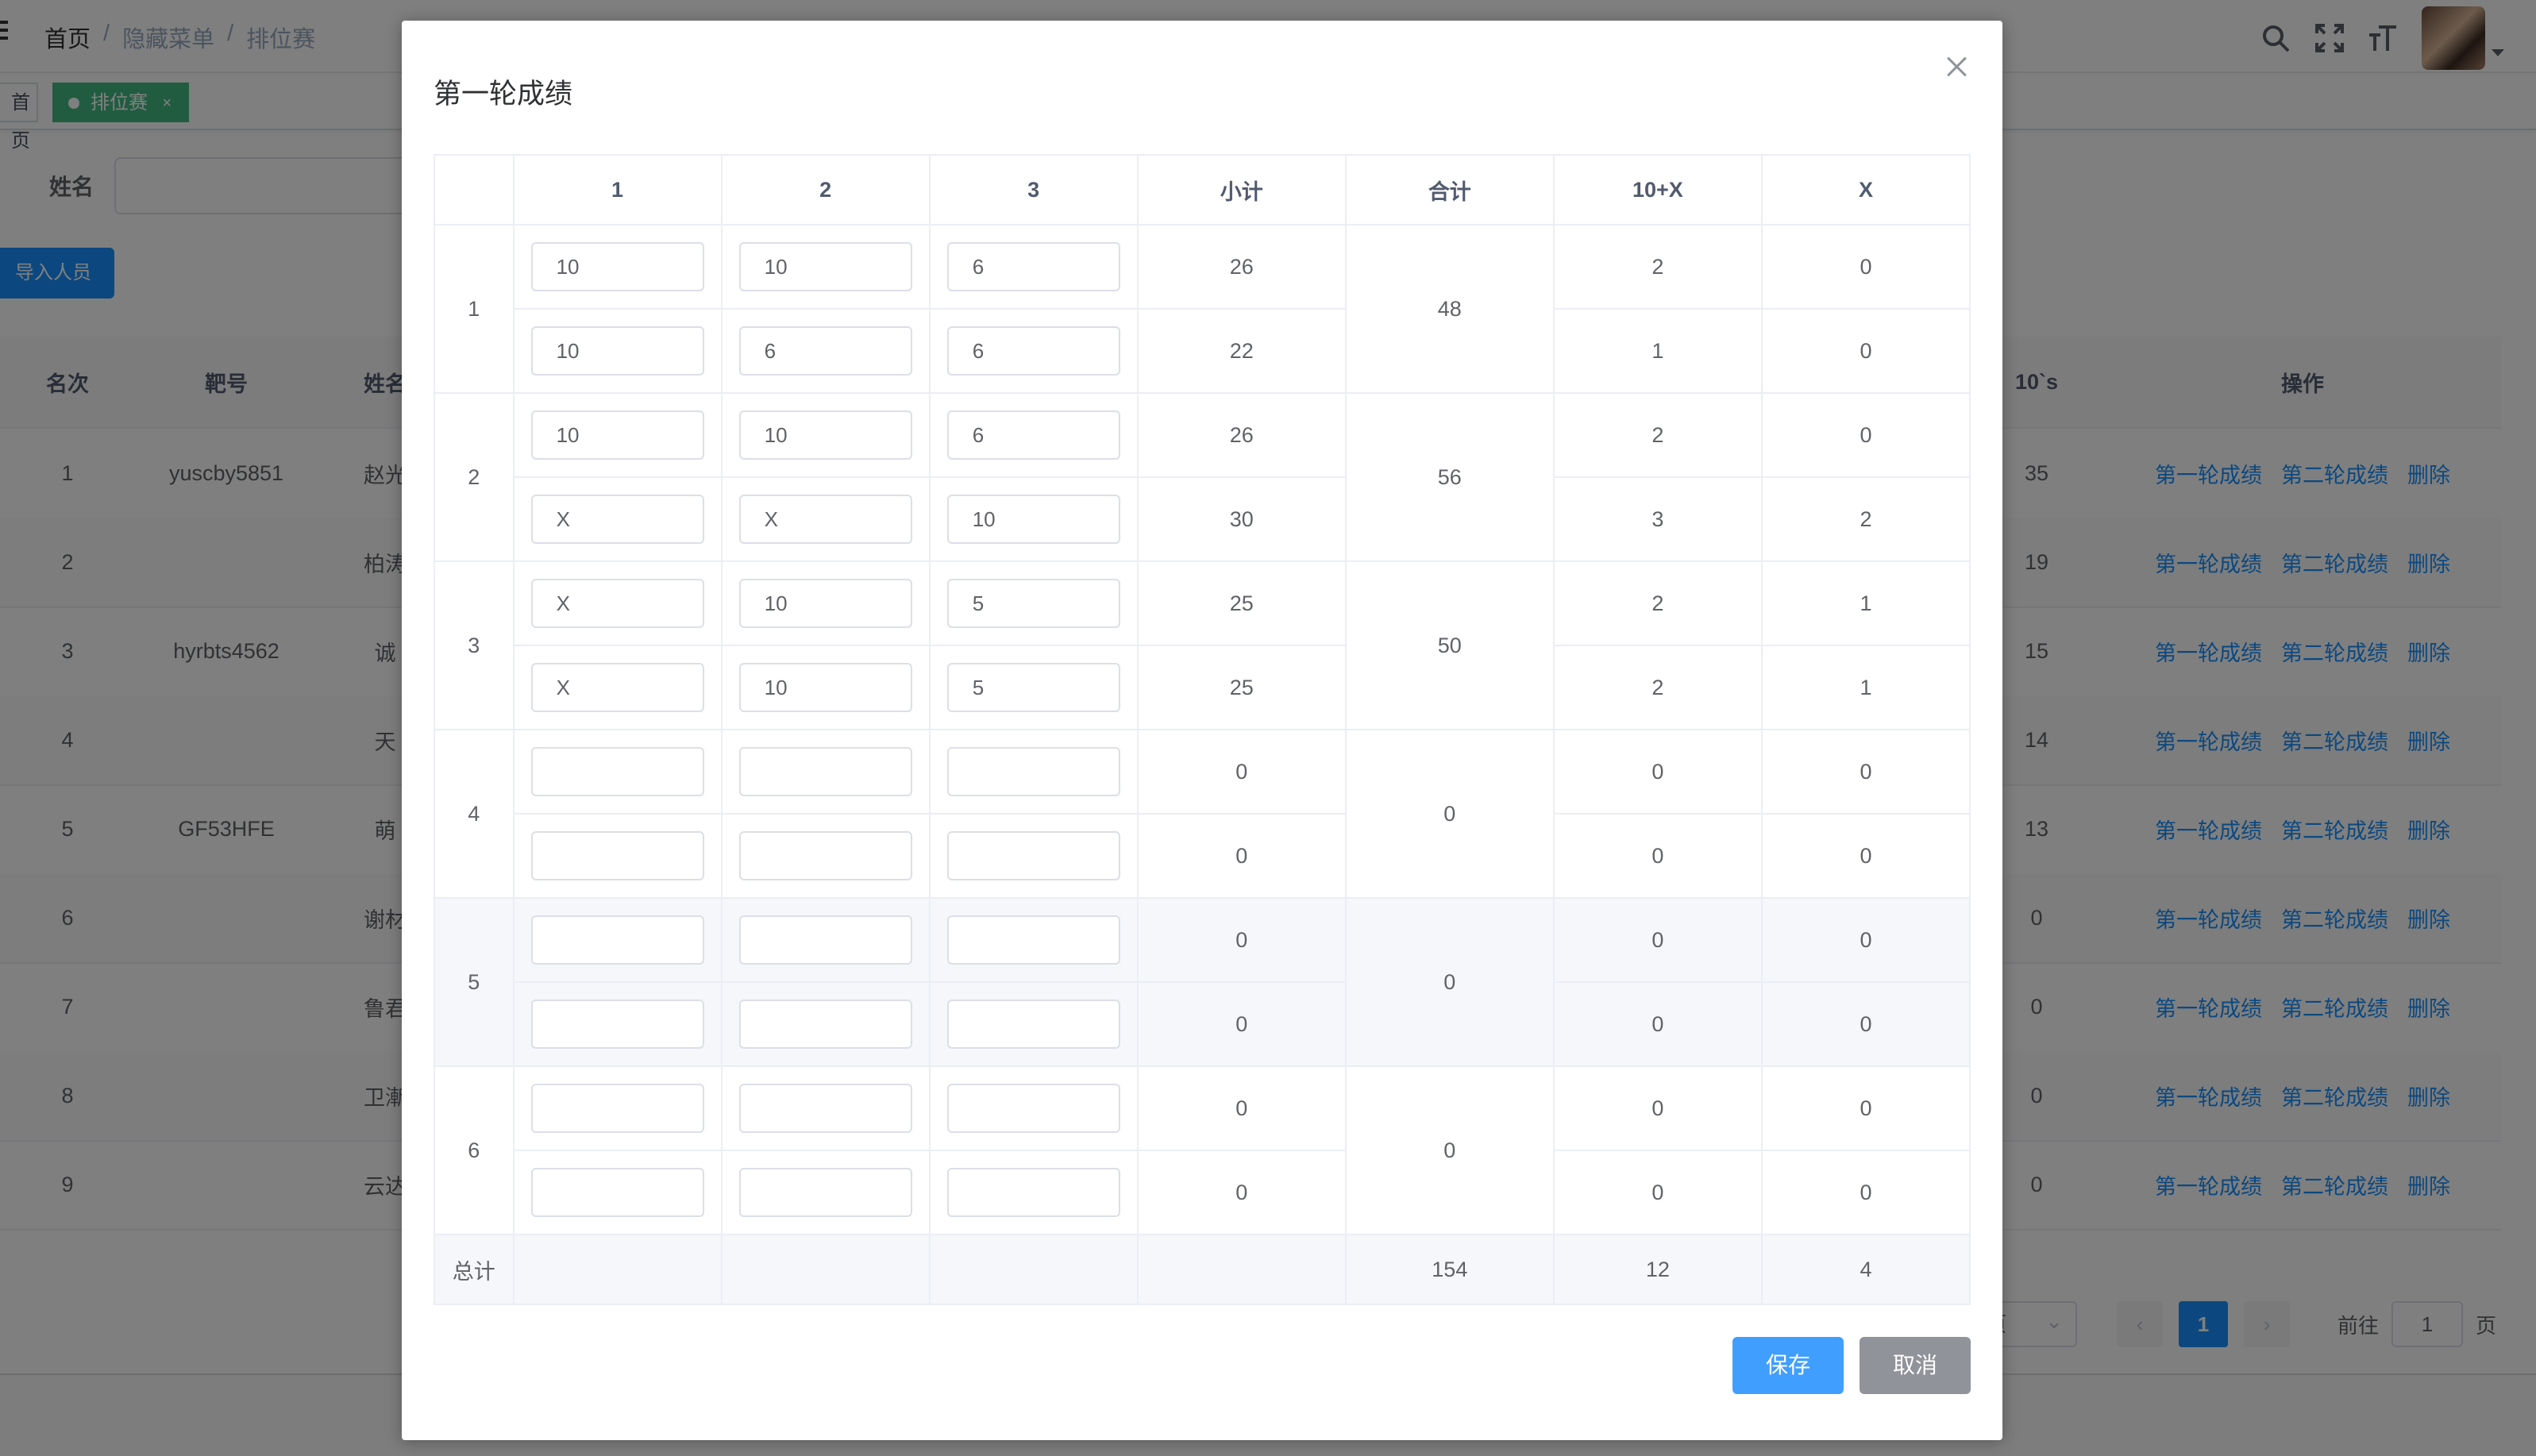 The width and height of the screenshot is (2536, 1456). I want to click on subtotal-cell: 22, so click(1241, 351).